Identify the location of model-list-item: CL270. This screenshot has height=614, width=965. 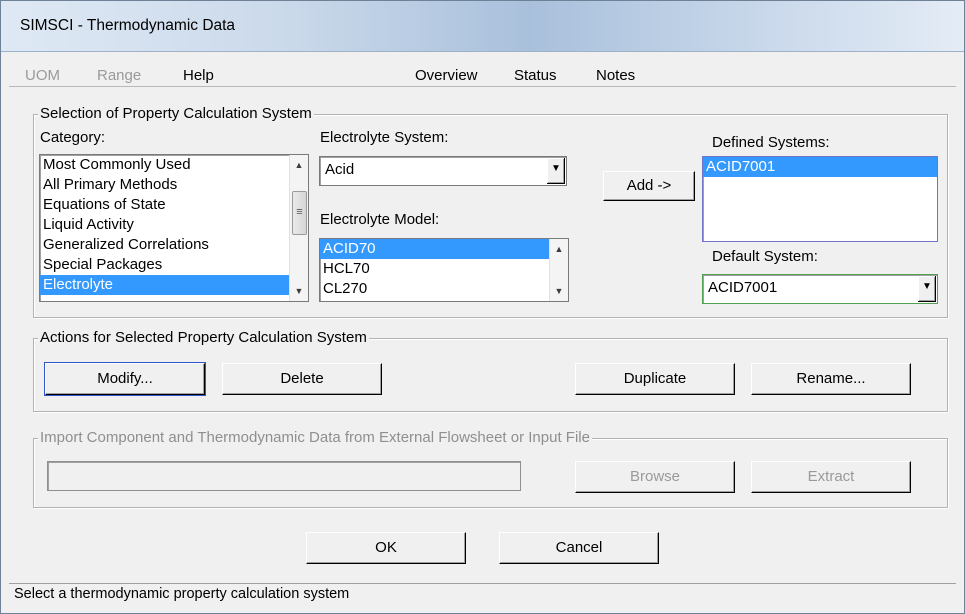
(444, 289).